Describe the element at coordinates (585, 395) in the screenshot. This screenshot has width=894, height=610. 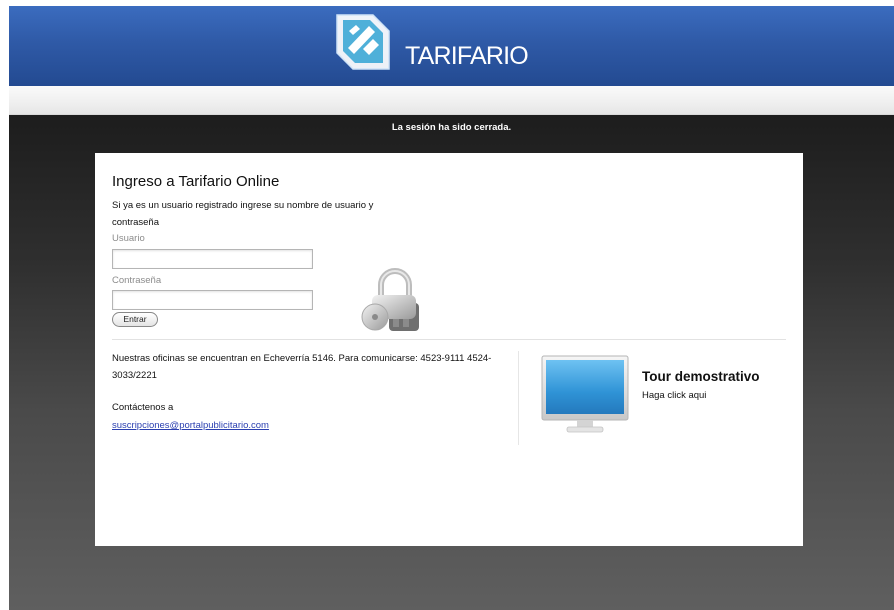
I see `monitor-icon` at that location.